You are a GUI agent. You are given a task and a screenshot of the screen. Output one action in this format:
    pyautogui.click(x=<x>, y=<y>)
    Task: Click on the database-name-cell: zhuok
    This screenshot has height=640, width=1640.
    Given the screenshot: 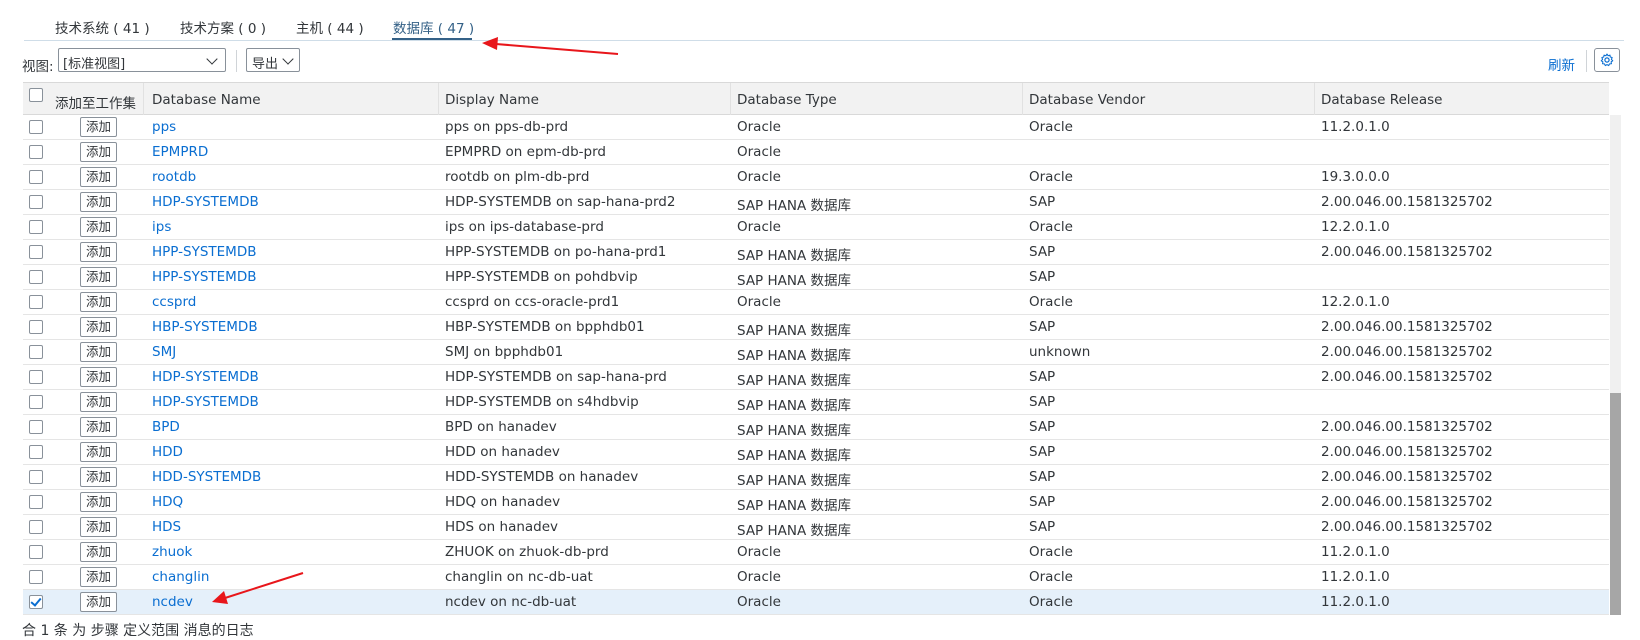 What is the action you would take?
    pyautogui.click(x=172, y=552)
    